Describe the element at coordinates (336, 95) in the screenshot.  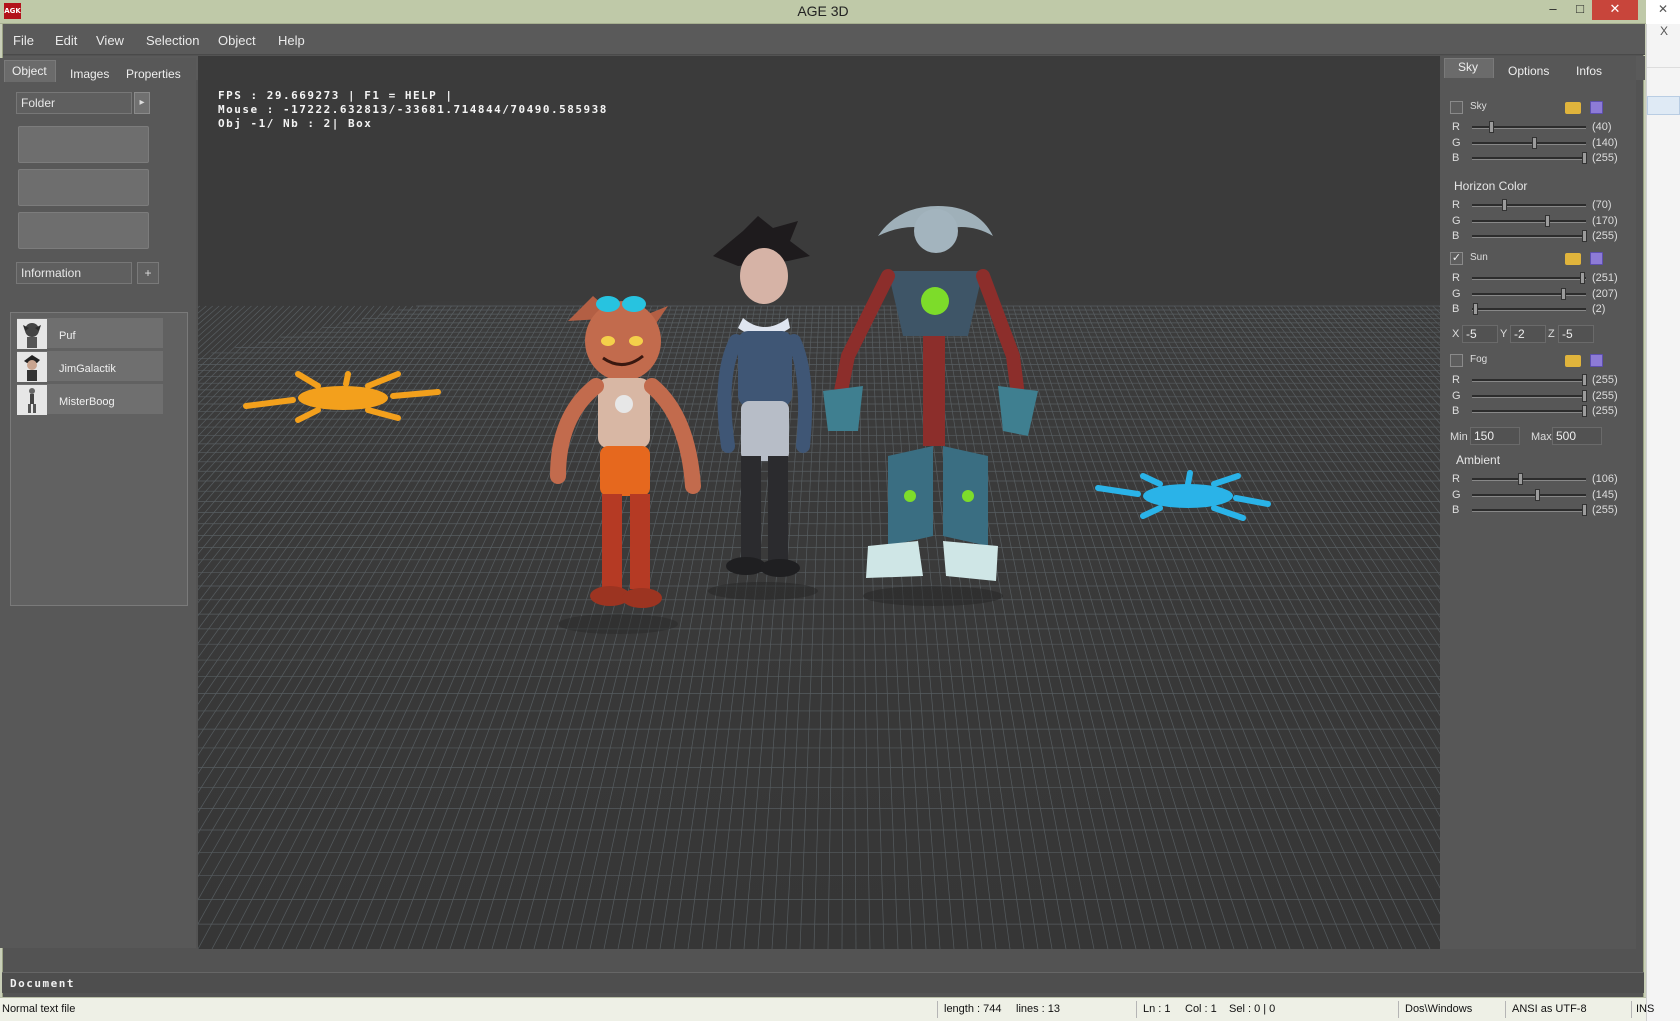
I see `fps-readout: FPS : 29.669273 | F1 = HELP |` at that location.